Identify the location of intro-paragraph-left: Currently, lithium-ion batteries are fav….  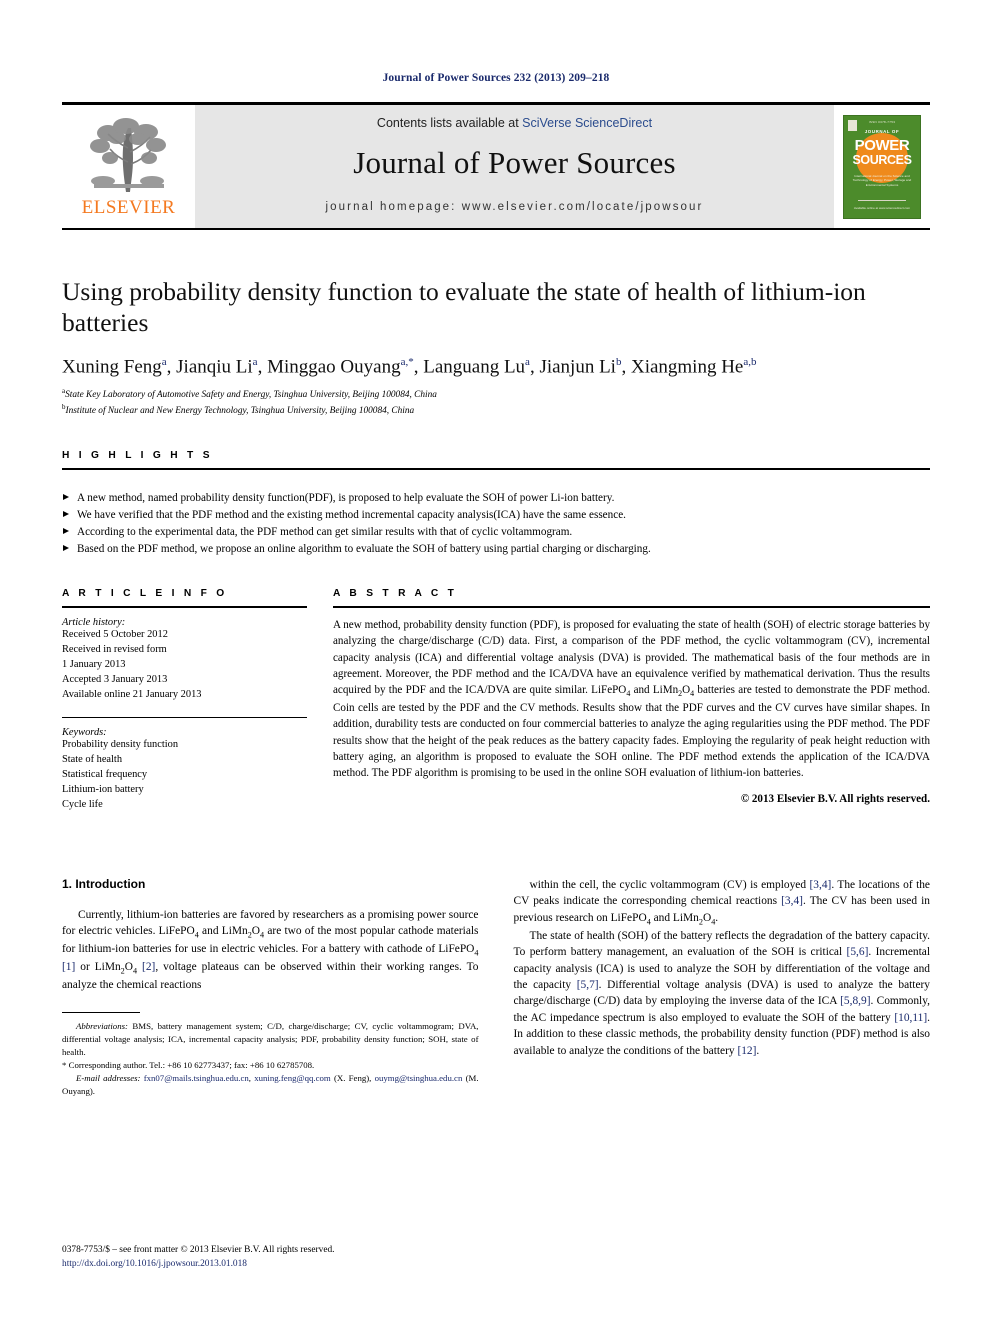
(270, 950).